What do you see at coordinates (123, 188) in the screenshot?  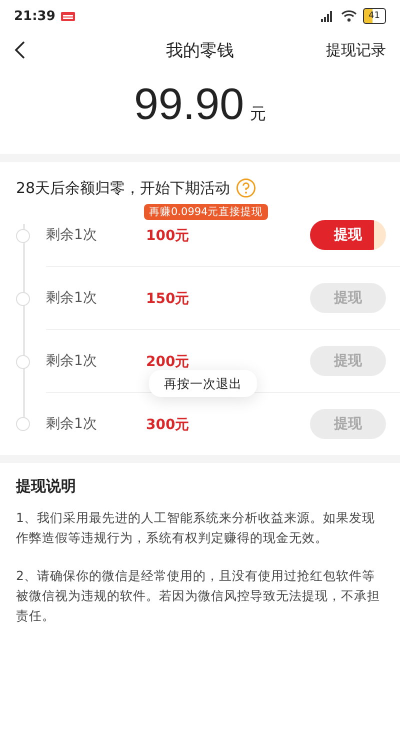 I see `section-title: 28天后余额归零，开始下期活动` at bounding box center [123, 188].